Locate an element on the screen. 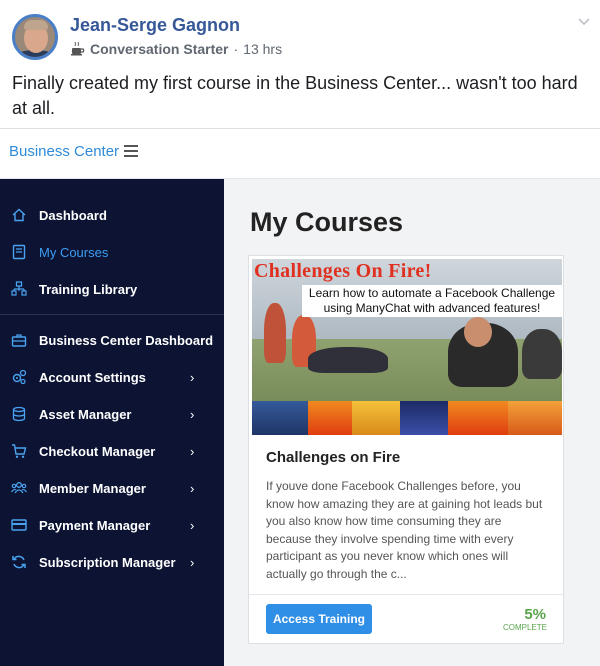 The image size is (600, 666). page-title: My Courses is located at coordinates (327, 222).